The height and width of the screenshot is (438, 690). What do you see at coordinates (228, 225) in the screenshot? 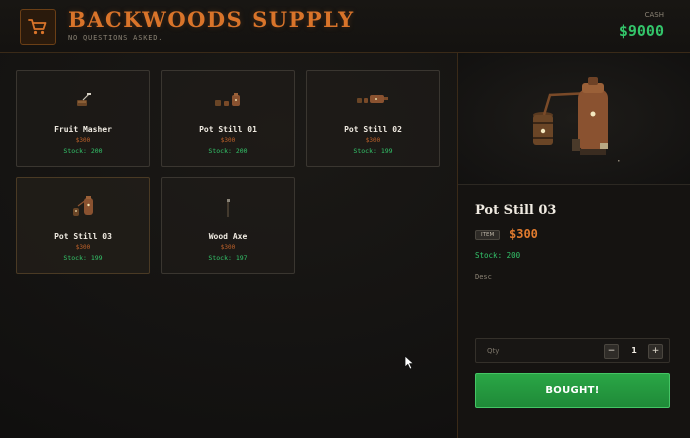
I see `product-card-wood-axe: Wood Axe $300 Stock: 197` at bounding box center [228, 225].